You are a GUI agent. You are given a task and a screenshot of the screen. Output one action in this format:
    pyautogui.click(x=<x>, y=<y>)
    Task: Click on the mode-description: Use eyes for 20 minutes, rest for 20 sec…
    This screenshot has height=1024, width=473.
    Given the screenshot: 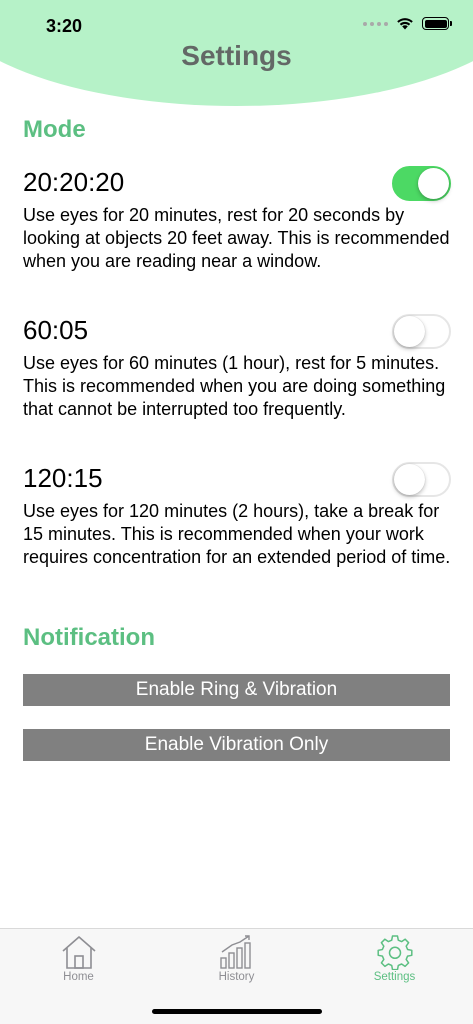 What is the action you would take?
    pyautogui.click(x=236, y=238)
    